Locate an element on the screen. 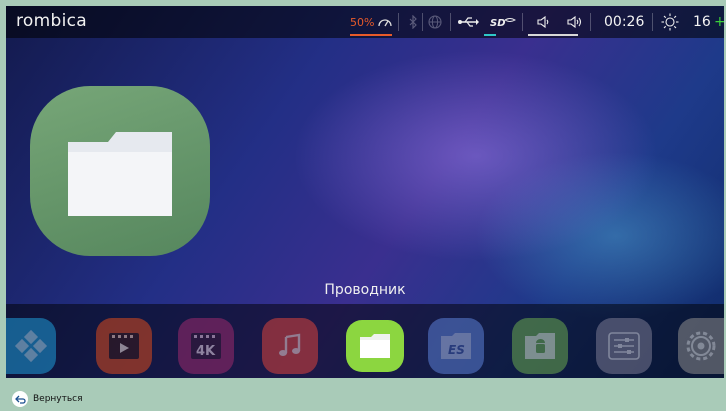 The image size is (726, 411). temperature-plus: + is located at coordinates (719, 22).